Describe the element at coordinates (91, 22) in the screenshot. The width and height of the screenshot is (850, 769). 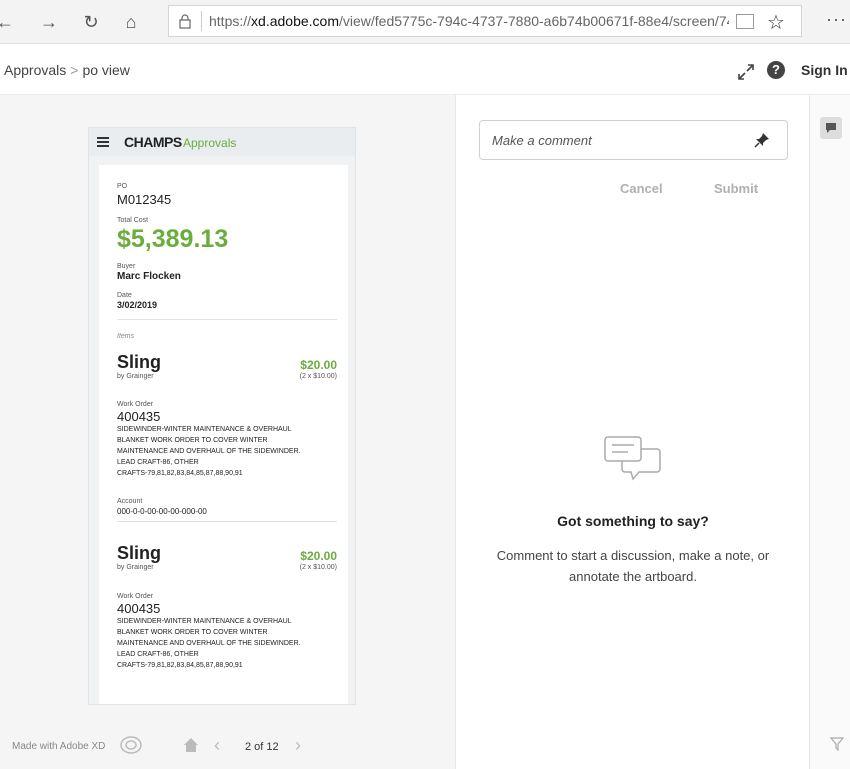
I see `refresh-icon: ↻` at that location.